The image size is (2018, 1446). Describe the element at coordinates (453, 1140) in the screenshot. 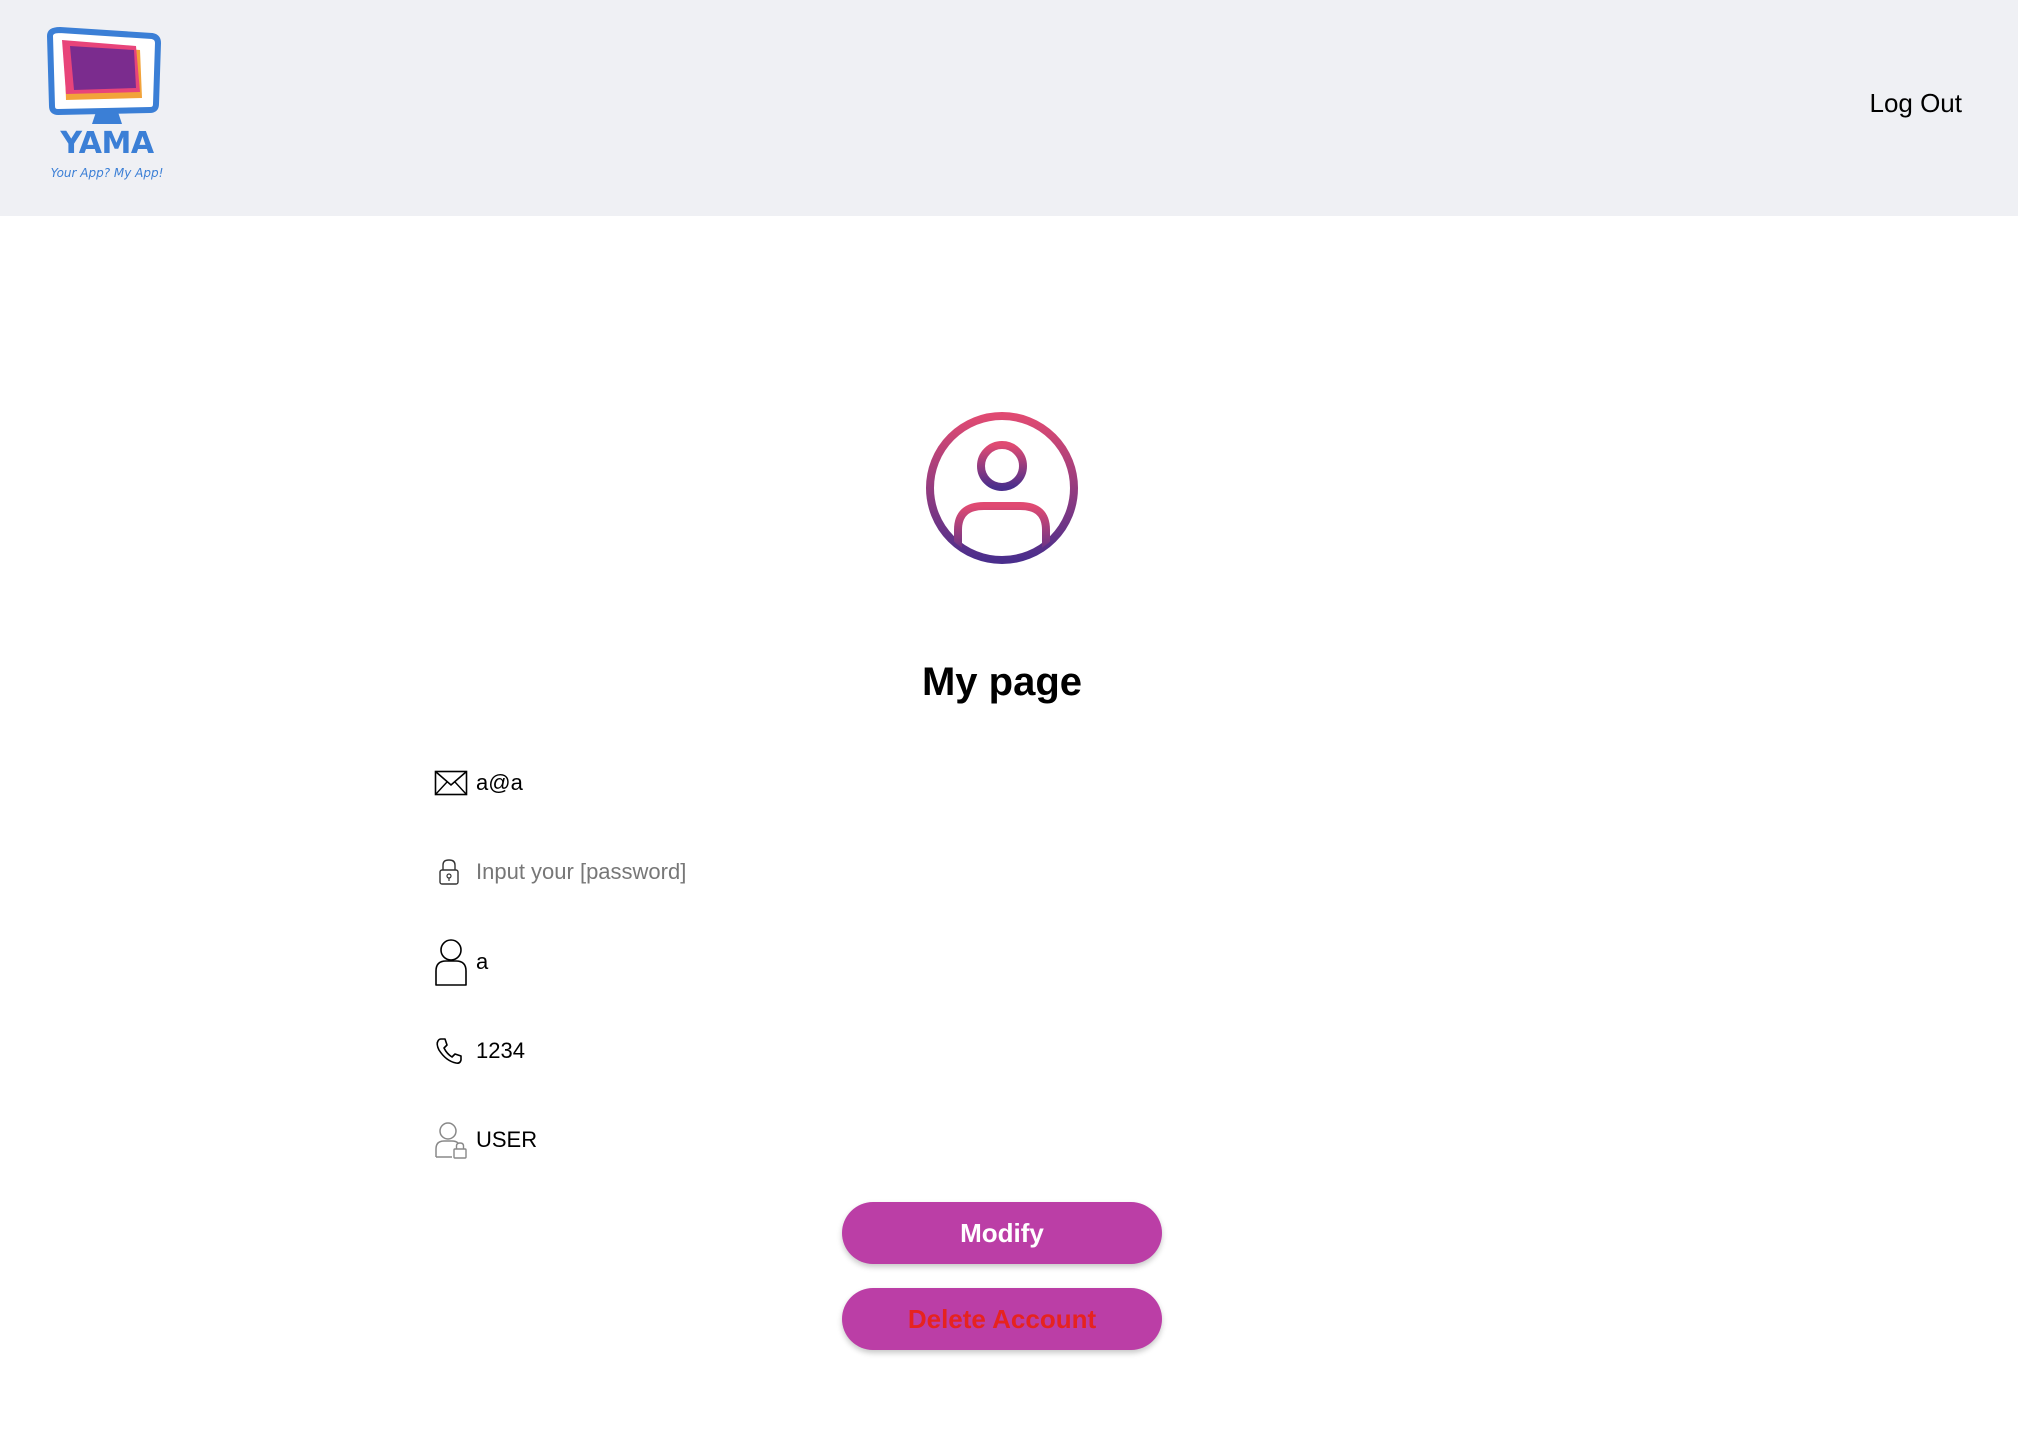

I see `user-lock-icon` at that location.